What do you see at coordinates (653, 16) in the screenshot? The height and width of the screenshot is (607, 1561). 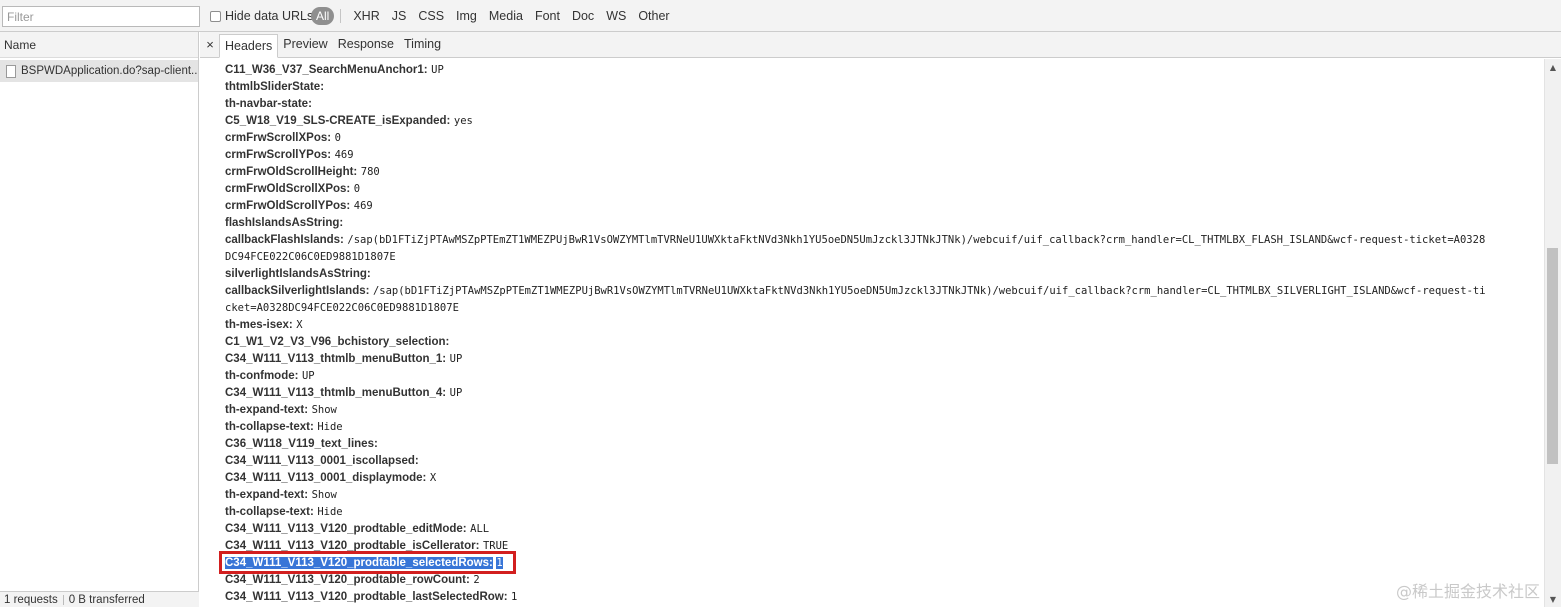 I see `type-filter-other: Other` at bounding box center [653, 16].